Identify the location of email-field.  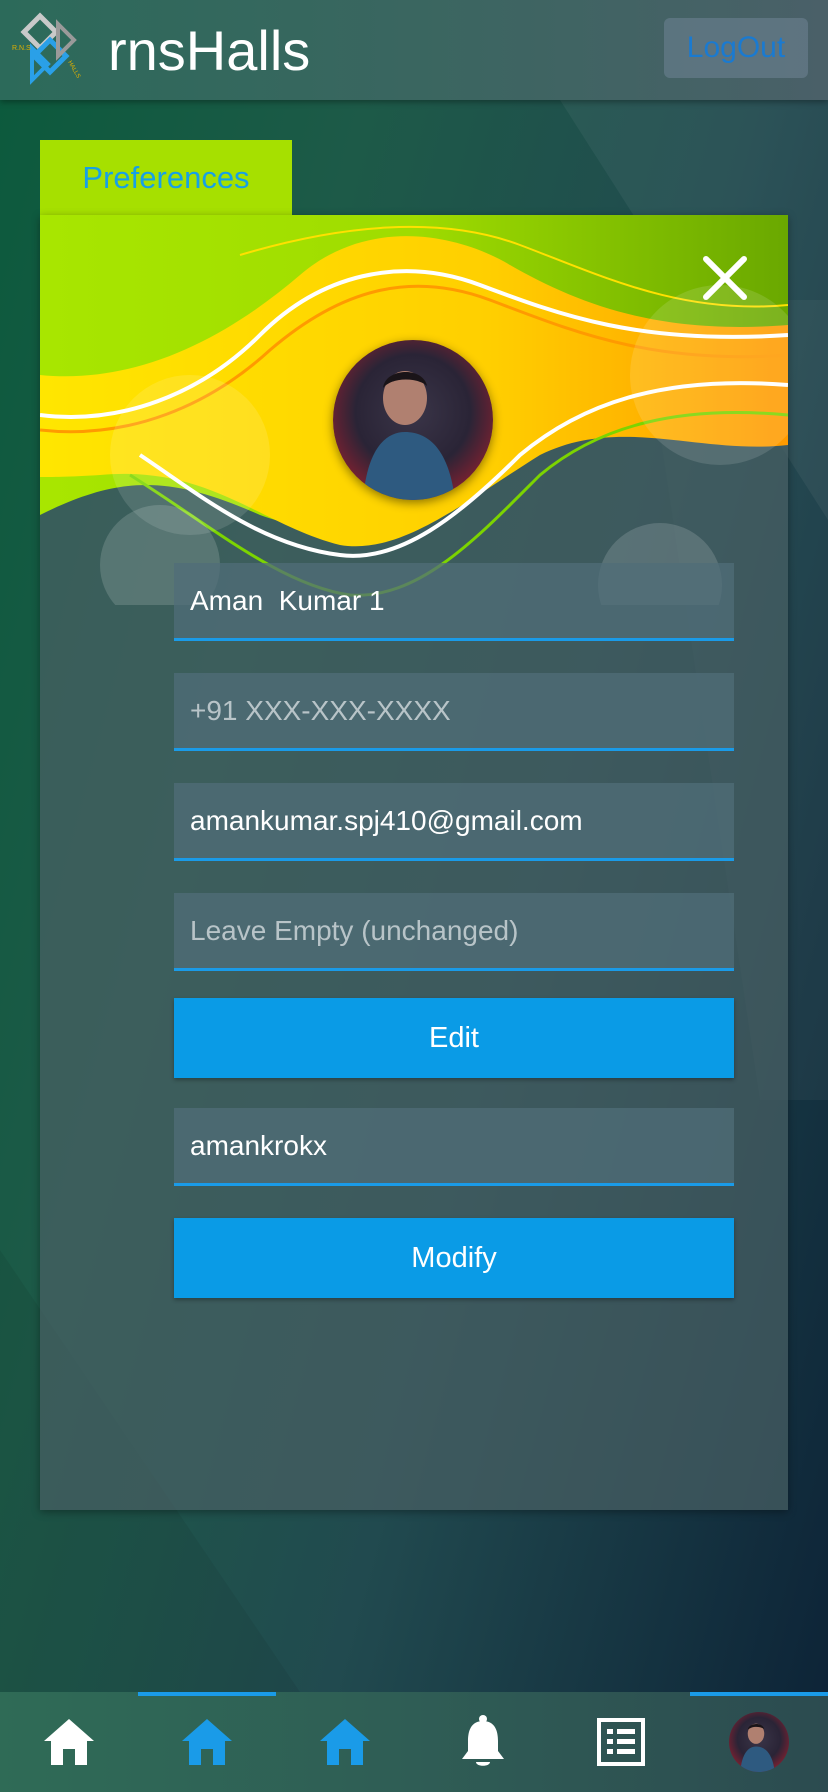
(454, 822).